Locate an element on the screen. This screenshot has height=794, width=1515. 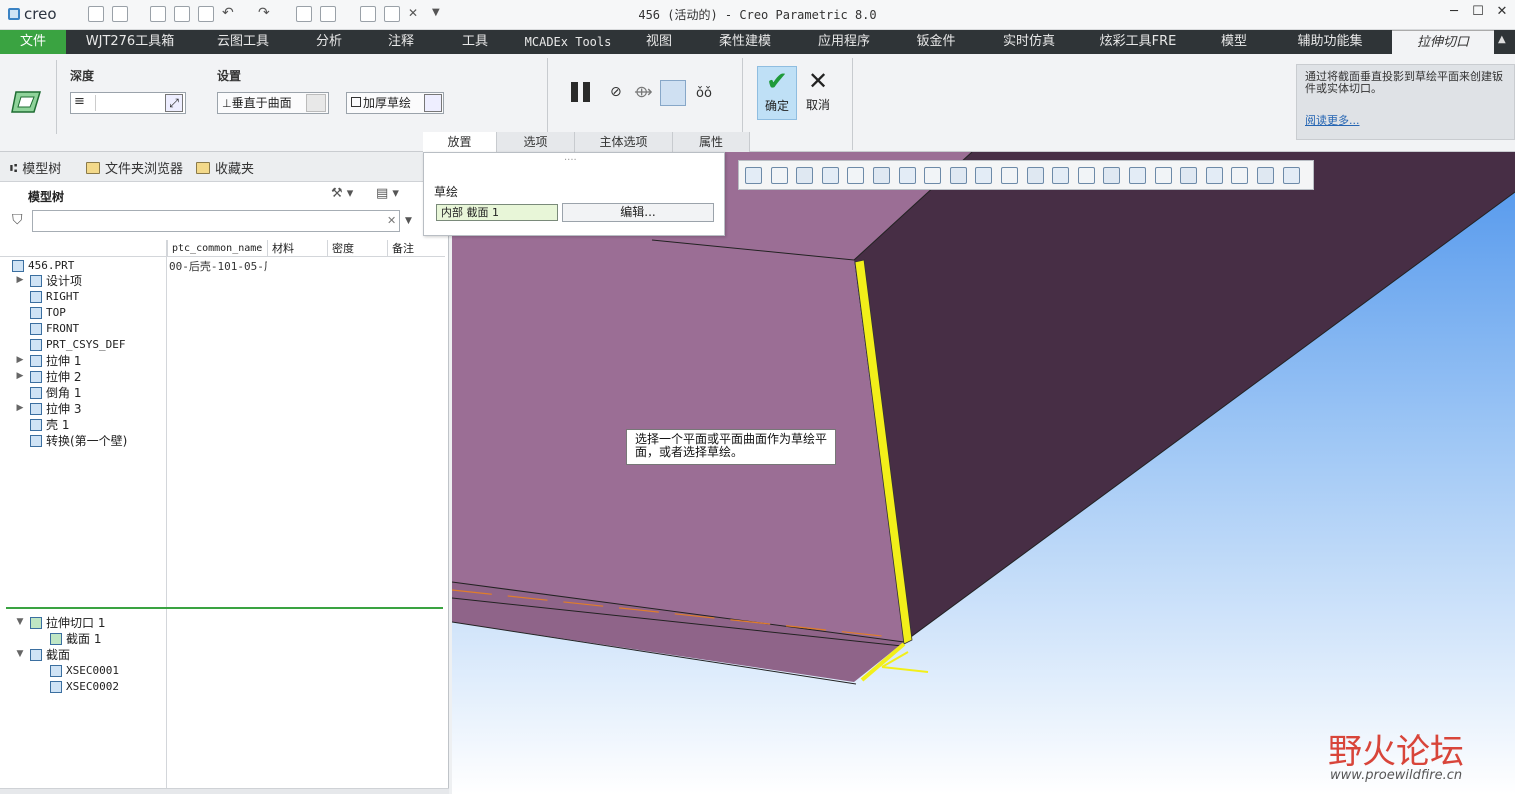
sketch-label: 草绘 is located at coordinates (446, 192).